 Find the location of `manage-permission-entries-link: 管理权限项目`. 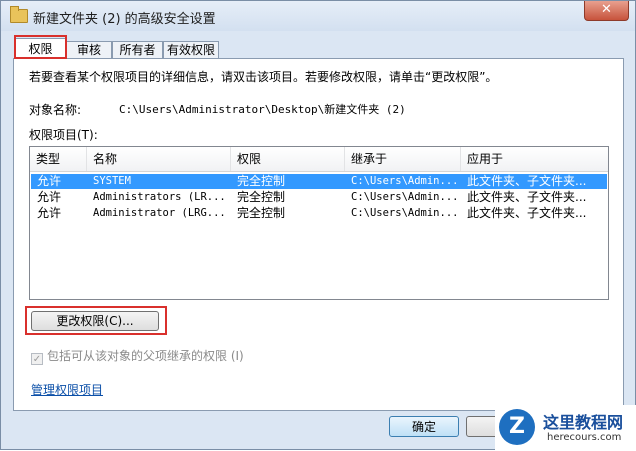

manage-permission-entries-link: 管理权限项目 is located at coordinates (67, 389).